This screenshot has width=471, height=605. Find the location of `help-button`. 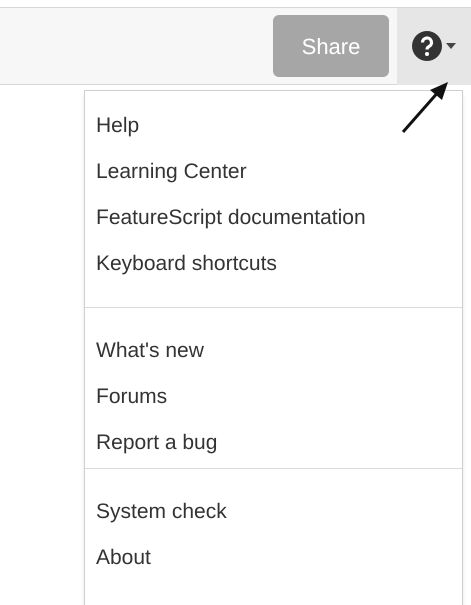

help-button is located at coordinates (434, 46).